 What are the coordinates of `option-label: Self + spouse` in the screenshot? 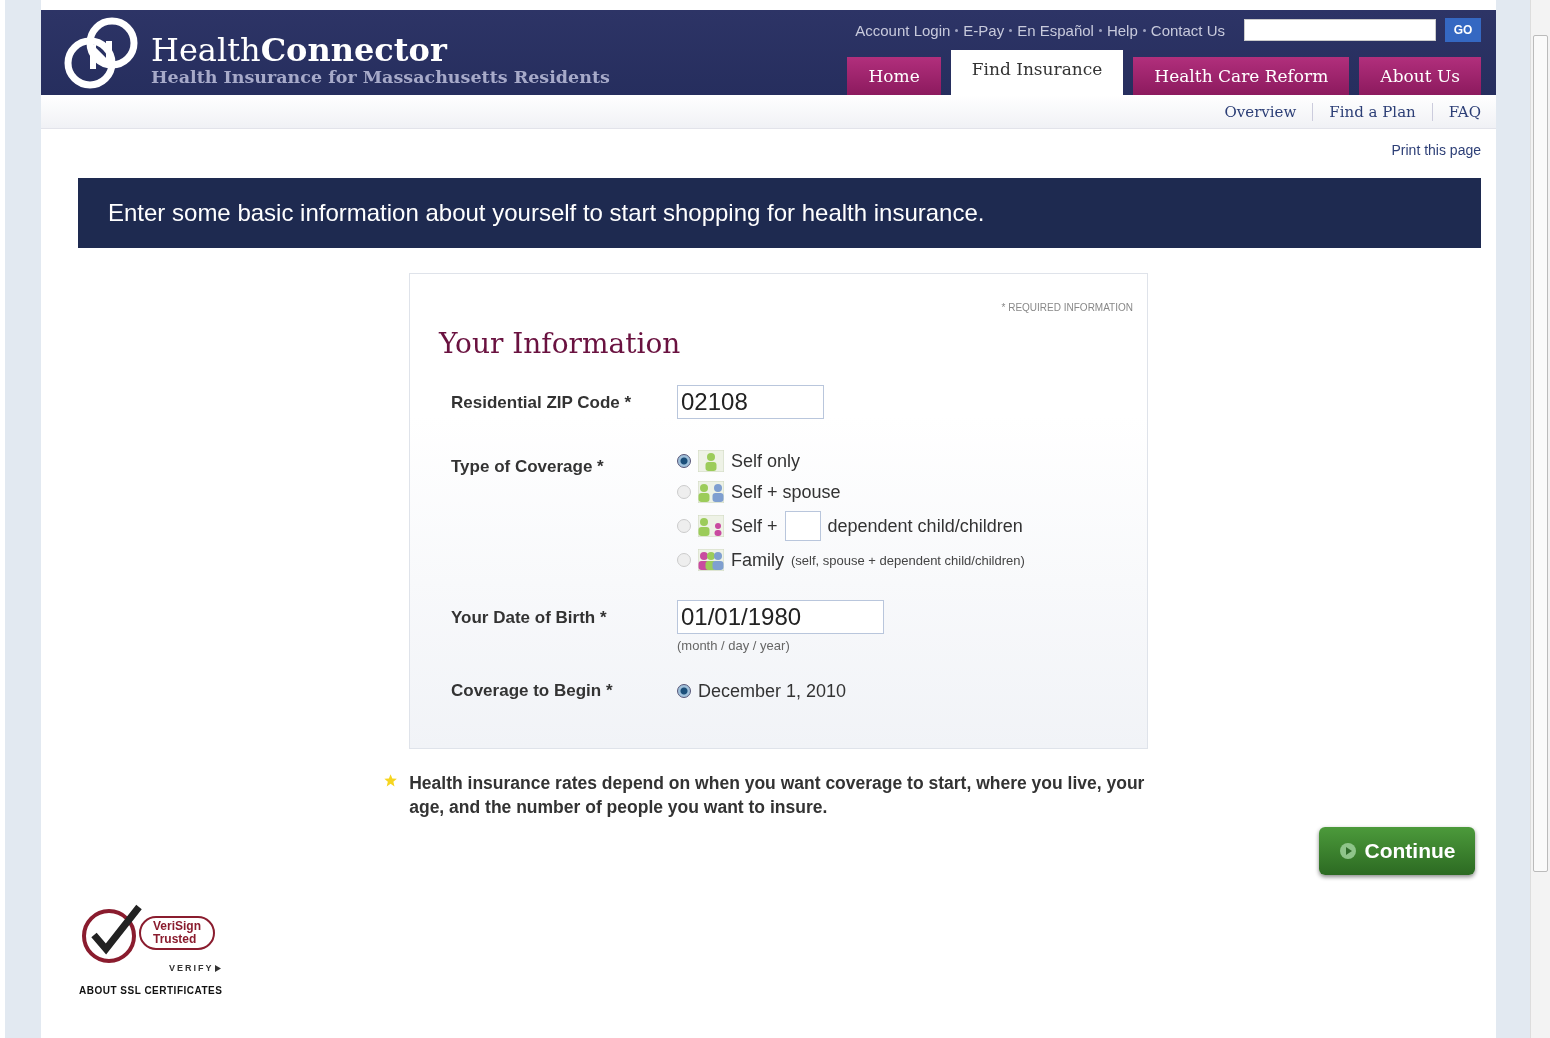 It's located at (786, 492).